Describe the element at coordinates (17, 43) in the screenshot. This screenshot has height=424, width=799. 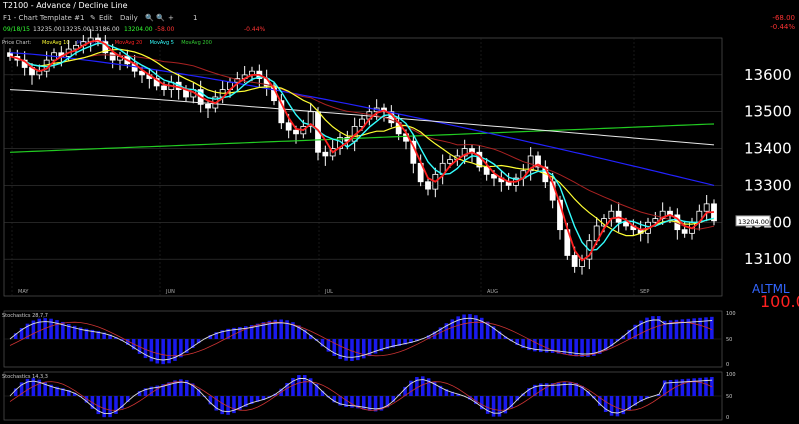
I see `price-panel-label: Price Chart:` at that location.